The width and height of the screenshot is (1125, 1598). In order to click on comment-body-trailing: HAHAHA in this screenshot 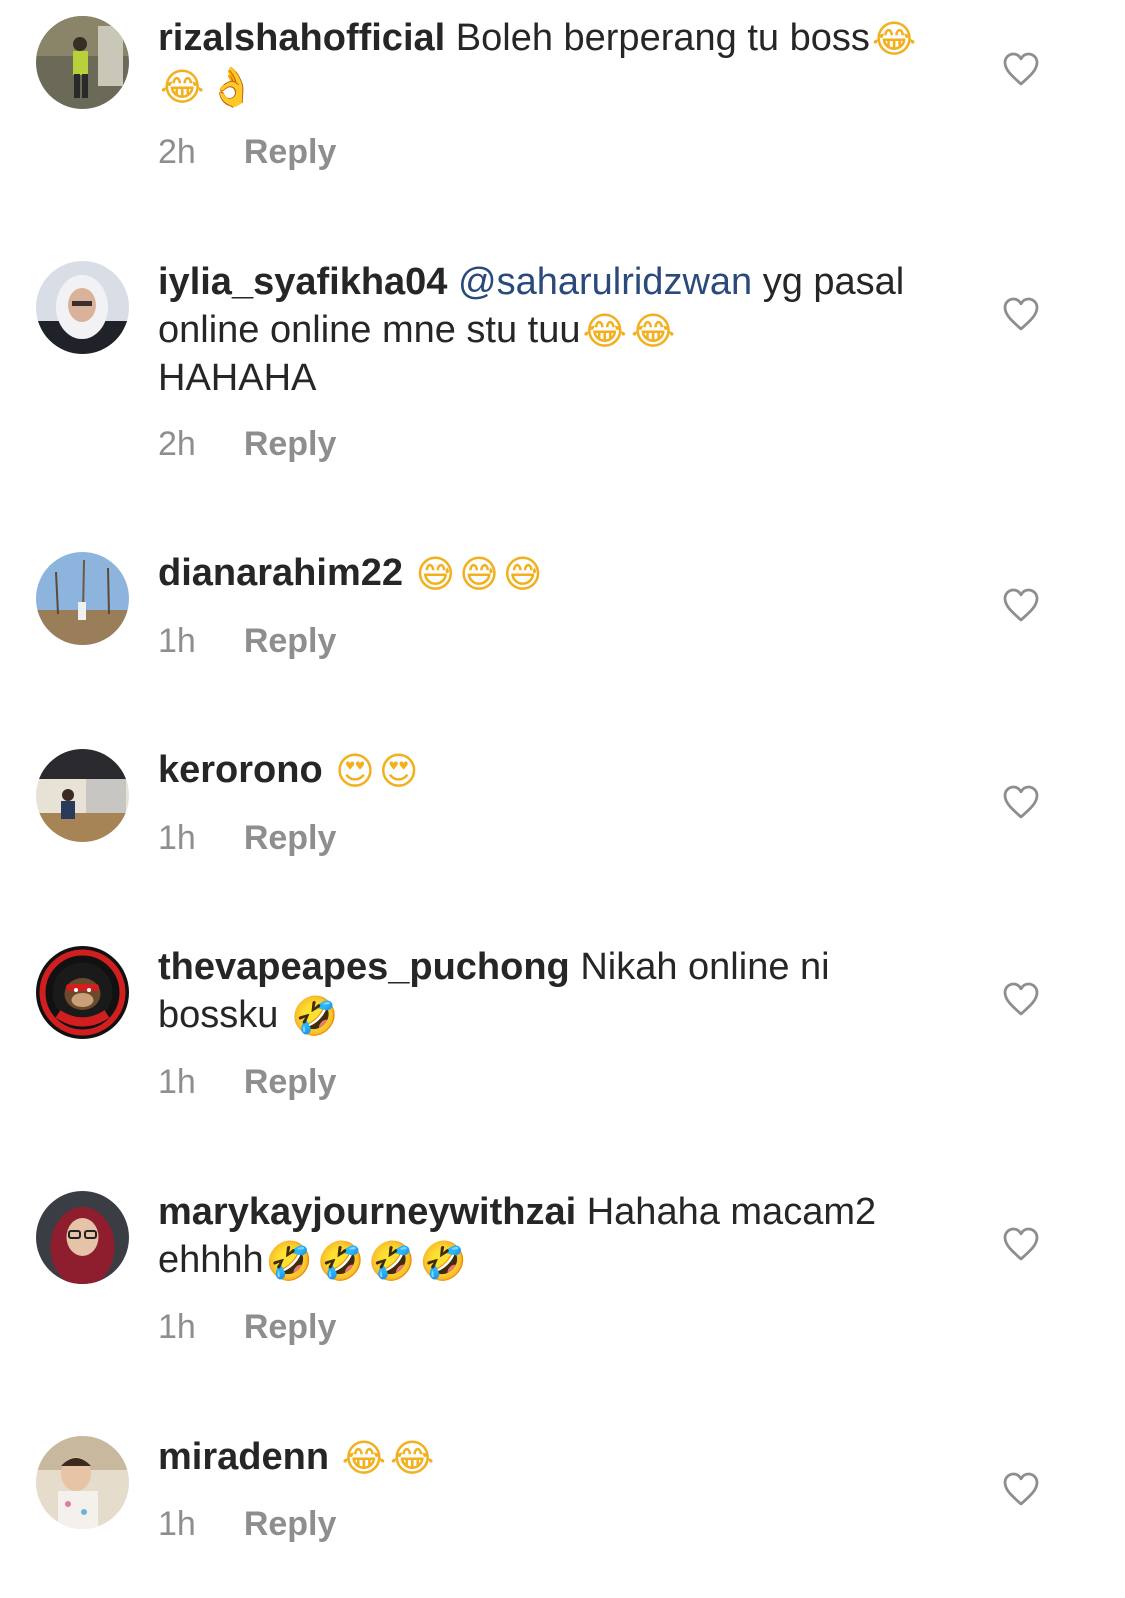, I will do `click(237, 378)`.